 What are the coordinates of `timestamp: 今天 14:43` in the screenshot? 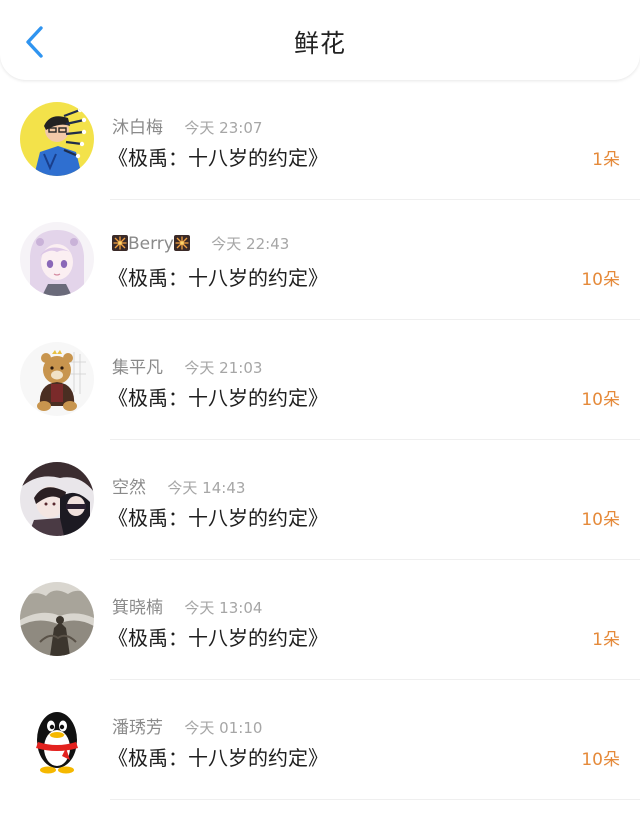 It's located at (206, 488).